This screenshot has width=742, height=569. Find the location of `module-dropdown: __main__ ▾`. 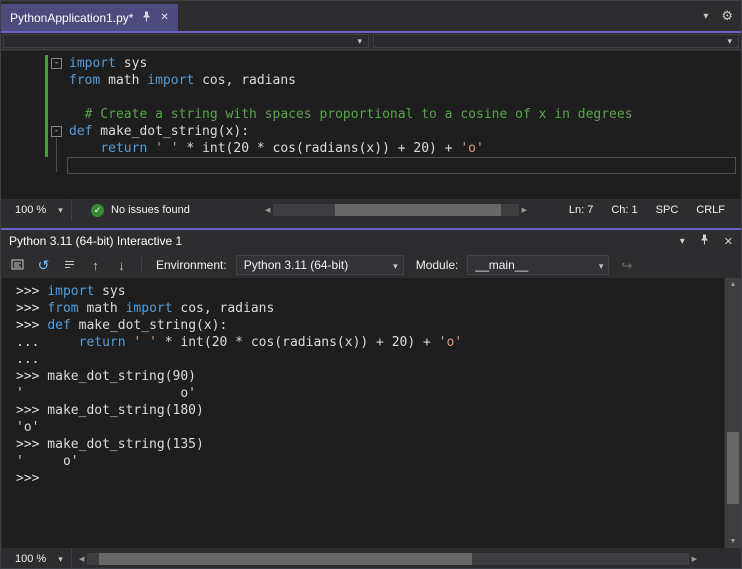

module-dropdown: __main__ ▾ is located at coordinates (538, 265).